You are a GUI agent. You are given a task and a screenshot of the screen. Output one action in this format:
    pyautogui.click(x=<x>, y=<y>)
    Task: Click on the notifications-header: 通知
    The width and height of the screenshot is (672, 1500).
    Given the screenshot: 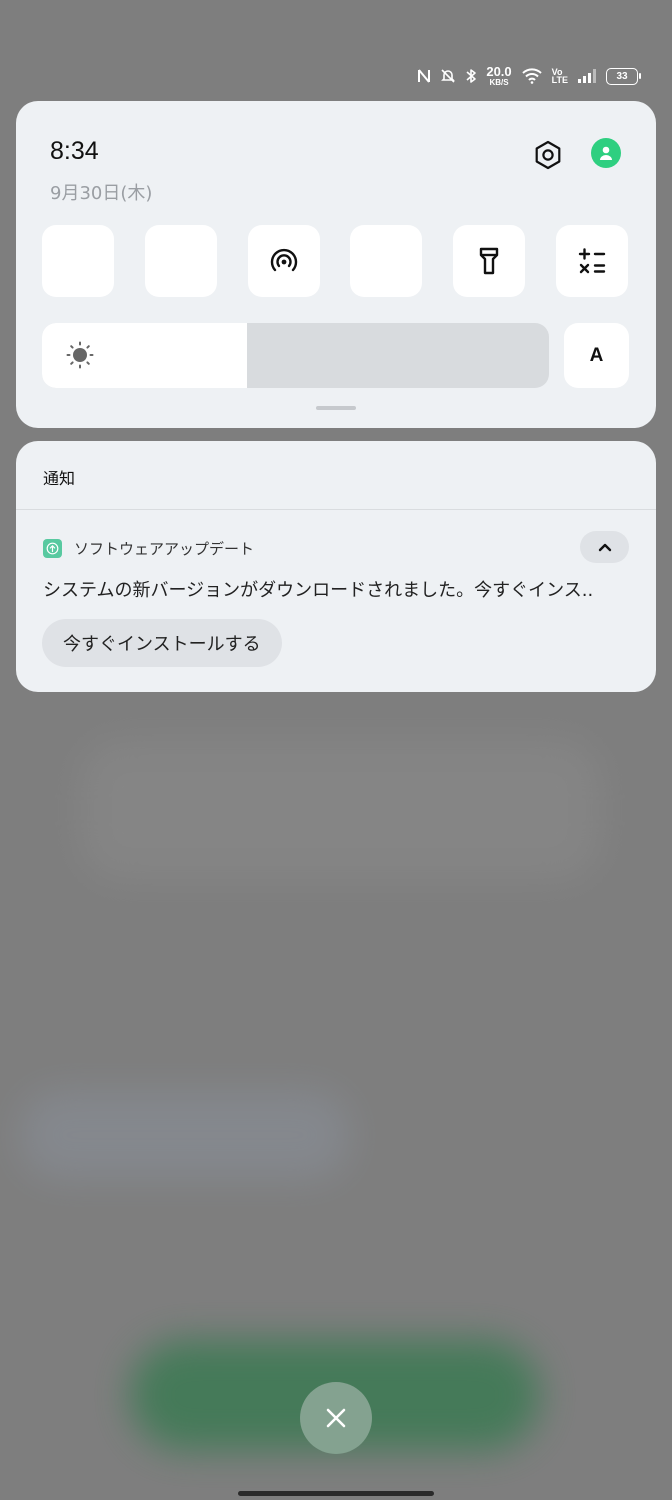 What is the action you would take?
    pyautogui.click(x=59, y=478)
    